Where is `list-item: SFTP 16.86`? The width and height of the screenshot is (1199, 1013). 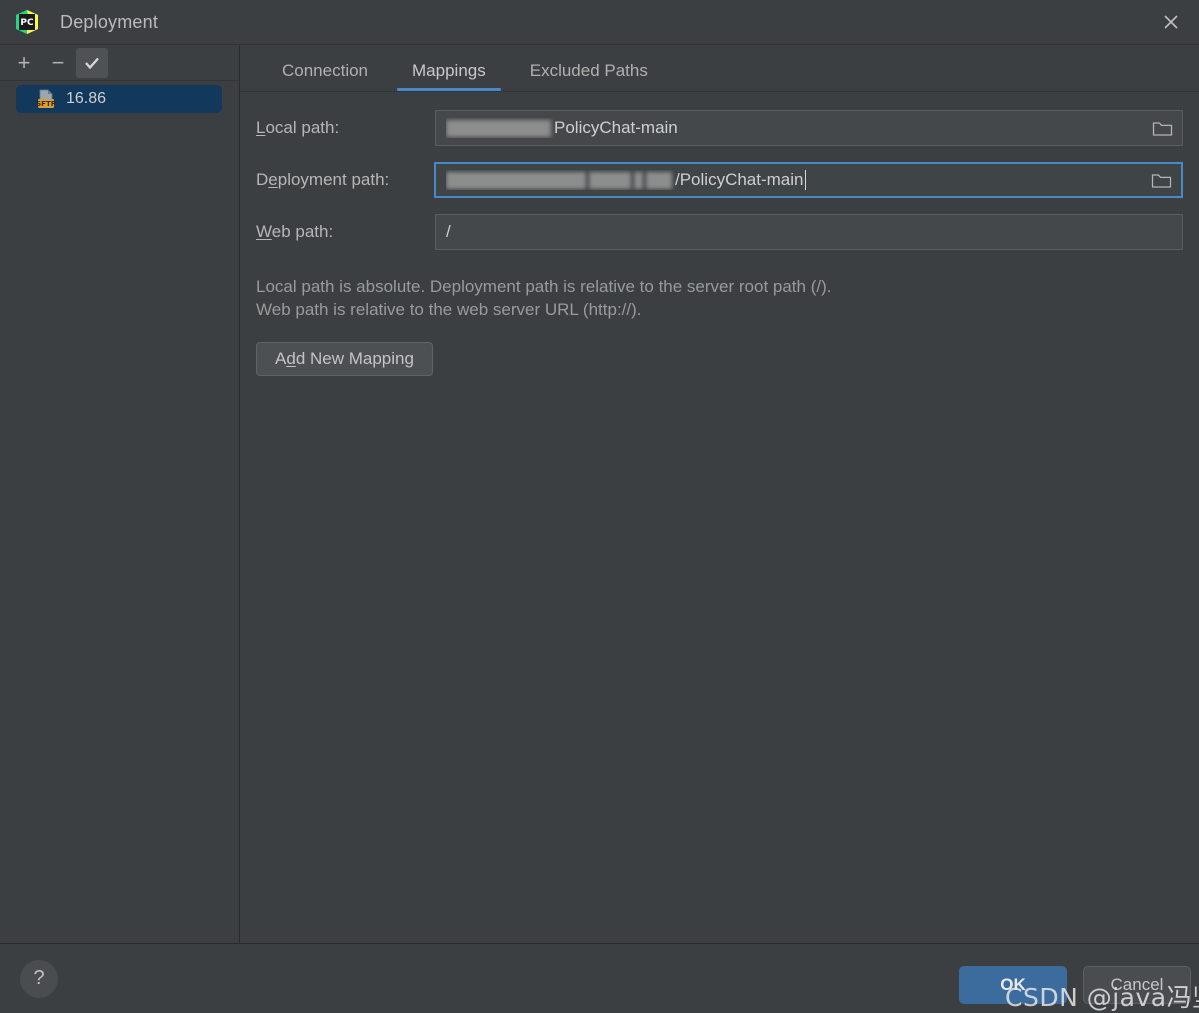 list-item: SFTP 16.86 is located at coordinates (119, 99).